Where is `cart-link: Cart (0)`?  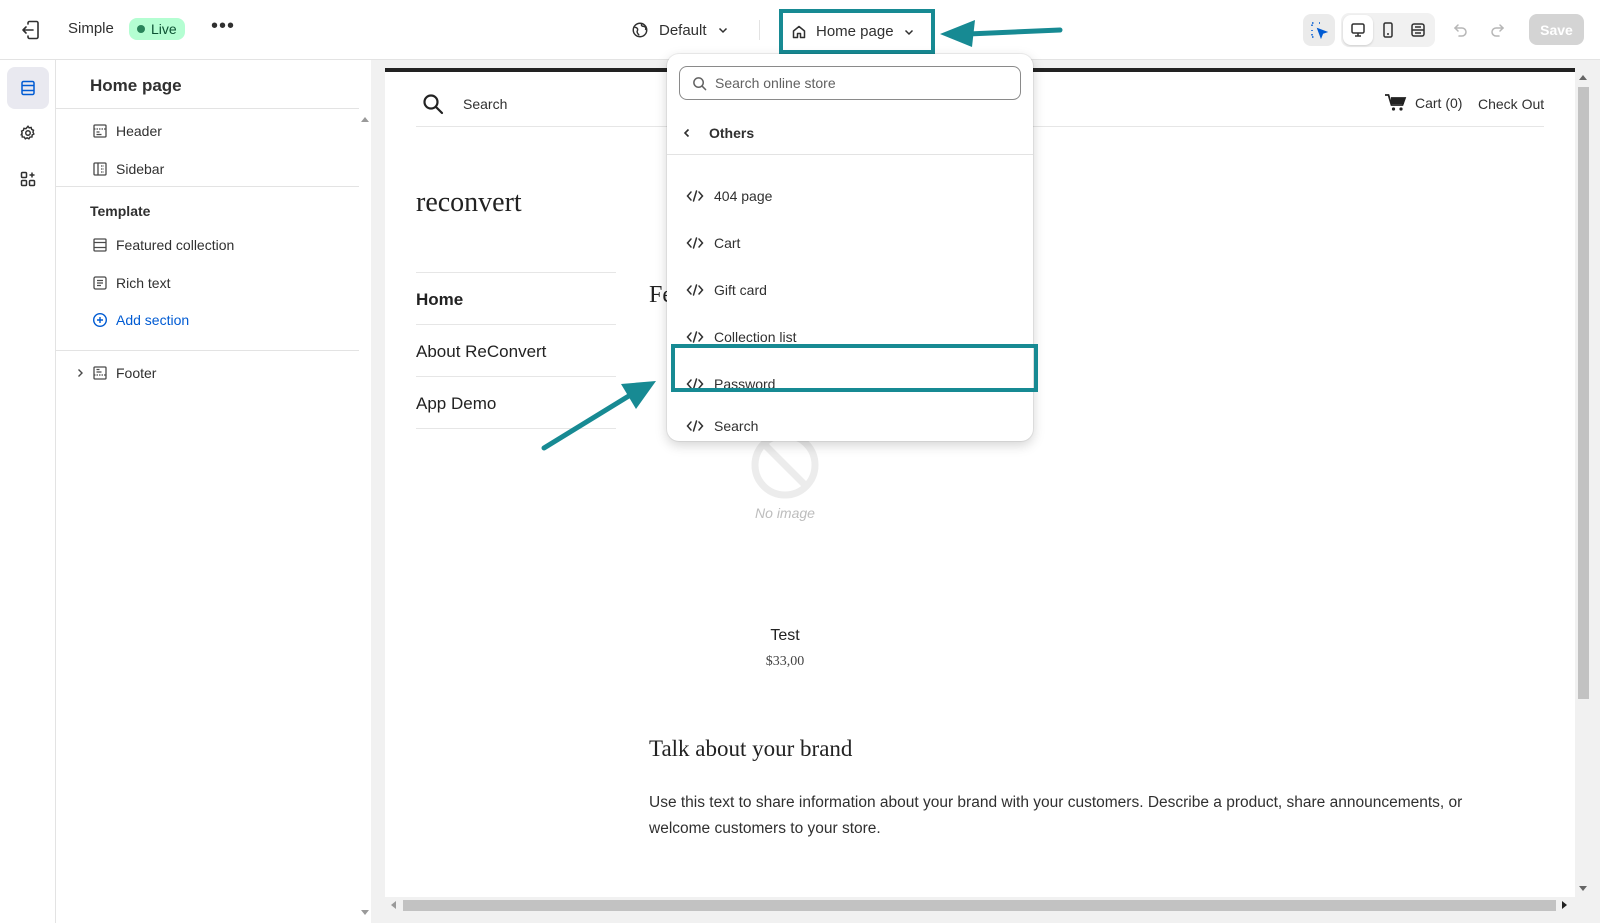
cart-link: Cart (0) is located at coordinates (1423, 103).